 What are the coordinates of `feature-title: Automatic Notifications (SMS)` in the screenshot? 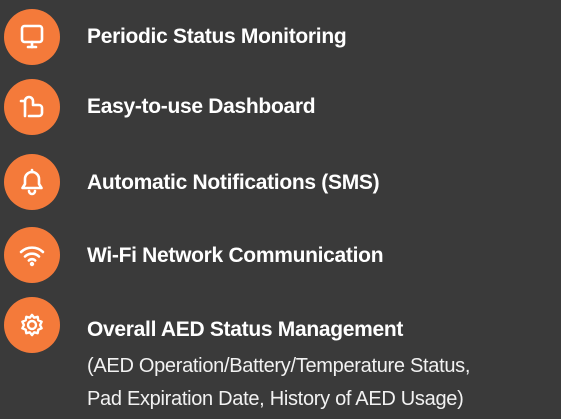 It's located at (233, 182).